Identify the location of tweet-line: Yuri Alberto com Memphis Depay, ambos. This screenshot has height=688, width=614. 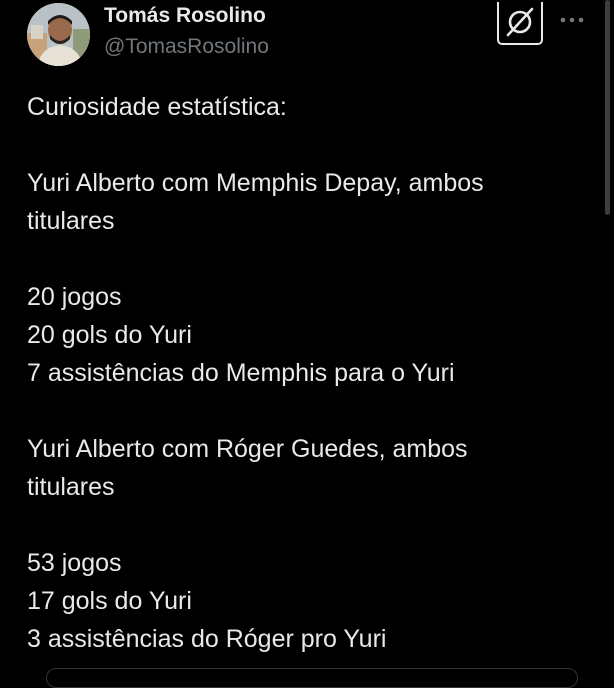
(255, 183).